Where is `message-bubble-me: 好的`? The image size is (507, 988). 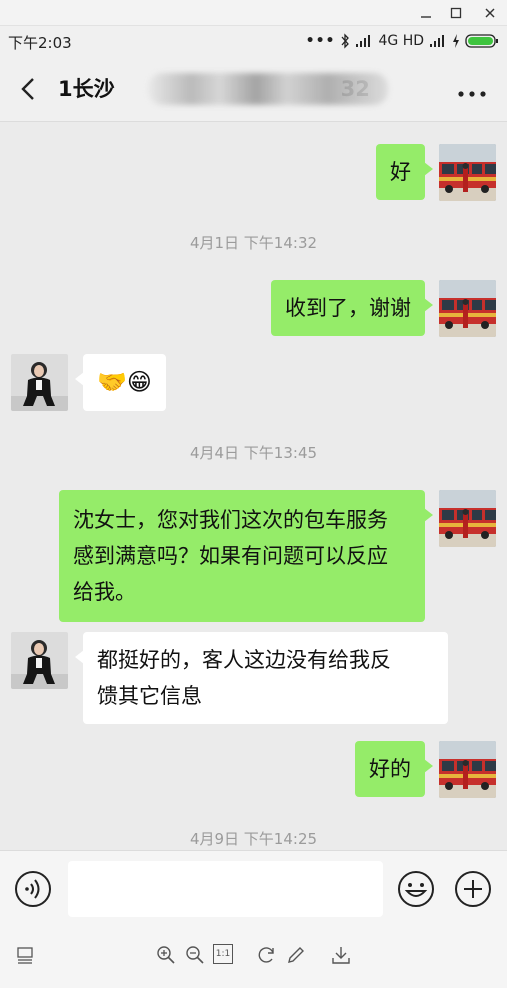
message-bubble-me: 好的 is located at coordinates (394, 769).